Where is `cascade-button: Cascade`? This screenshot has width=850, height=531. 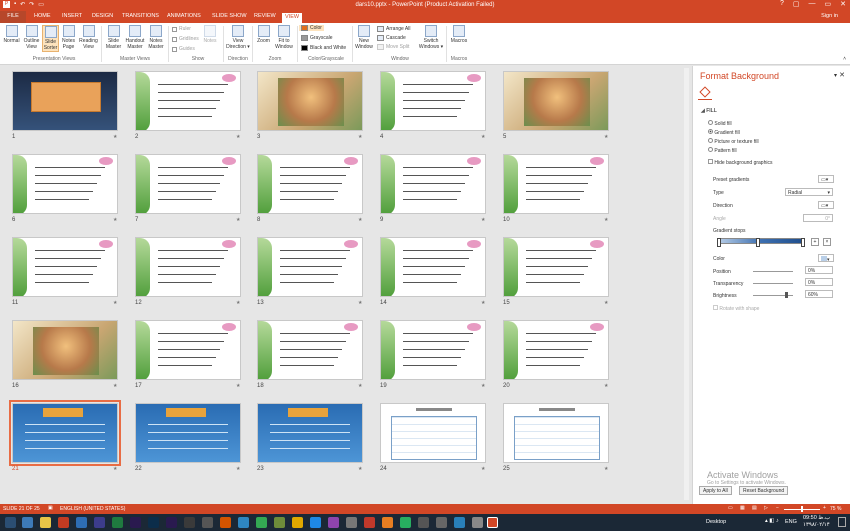 cascade-button: Cascade is located at coordinates (391, 38).